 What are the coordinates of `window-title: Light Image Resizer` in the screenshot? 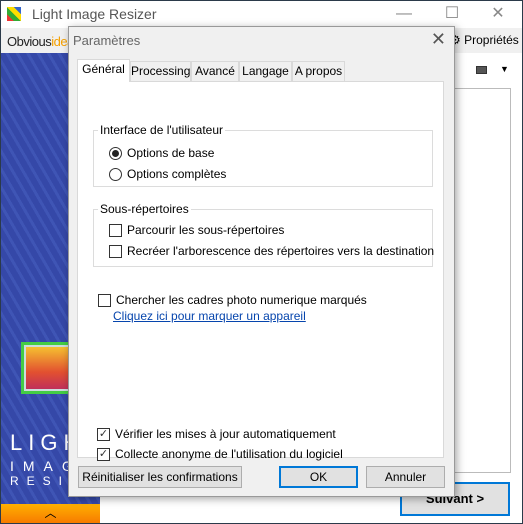 It's located at (94, 14).